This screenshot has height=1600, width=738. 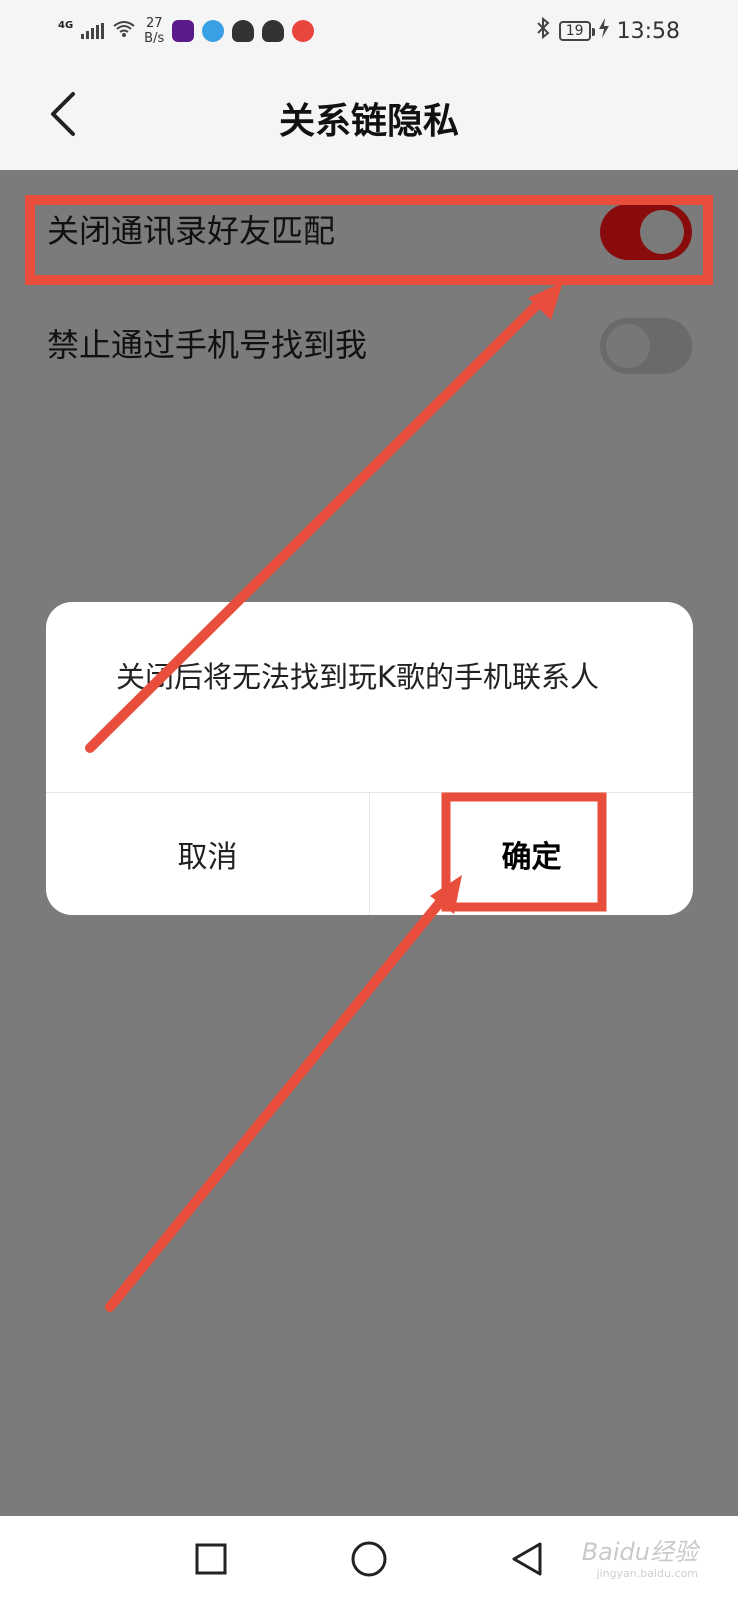 I want to click on phone-search-toggle, so click(x=646, y=346).